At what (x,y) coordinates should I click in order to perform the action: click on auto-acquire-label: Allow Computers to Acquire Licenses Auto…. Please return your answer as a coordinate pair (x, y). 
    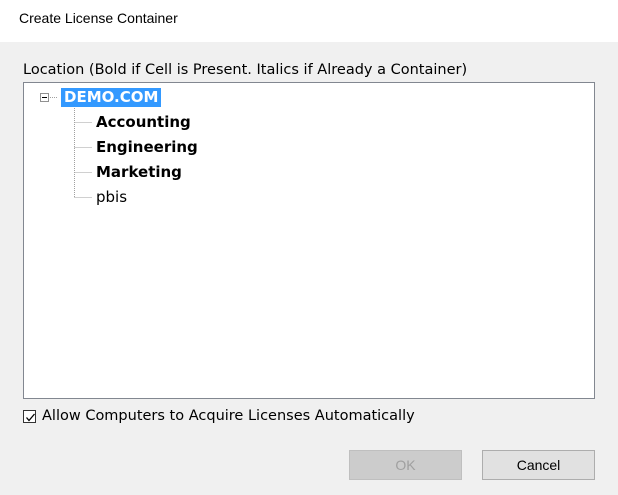
    Looking at the image, I should click on (228, 416).